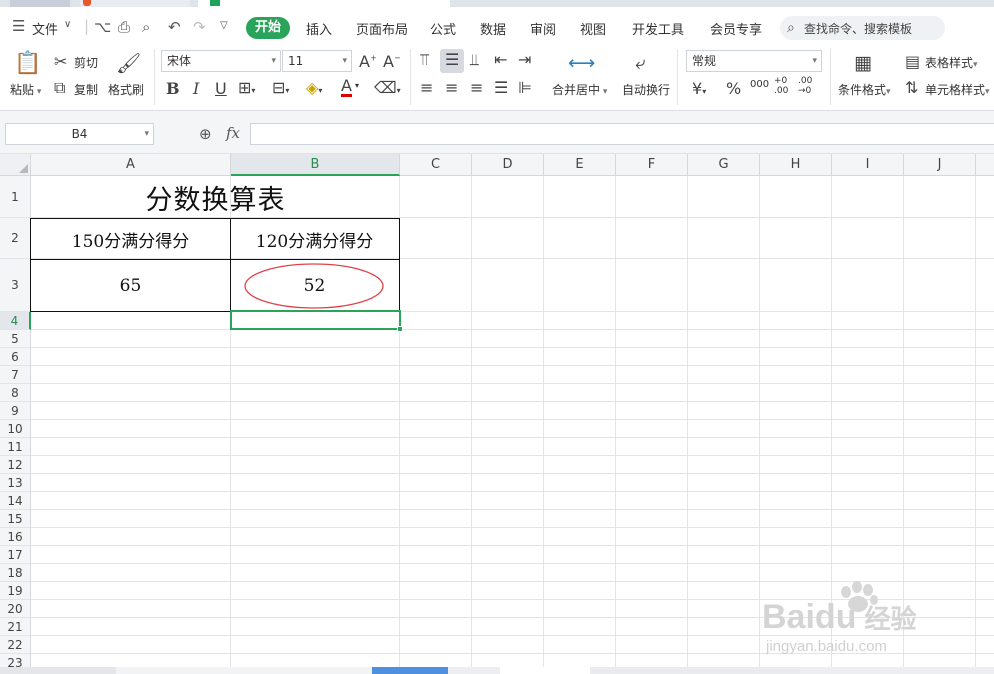 The width and height of the screenshot is (994, 674). What do you see at coordinates (224, 25) in the screenshot?
I see `quick-access-dropdown-icon: ▽` at bounding box center [224, 25].